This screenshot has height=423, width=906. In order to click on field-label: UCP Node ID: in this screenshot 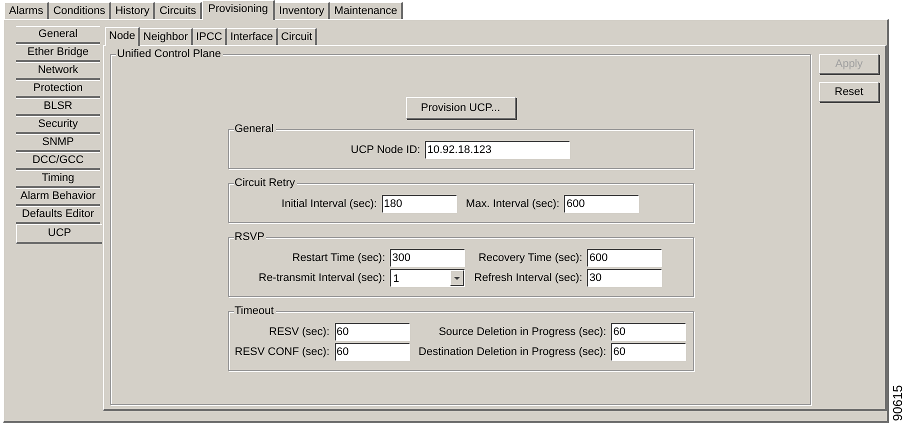, I will do `click(385, 150)`.